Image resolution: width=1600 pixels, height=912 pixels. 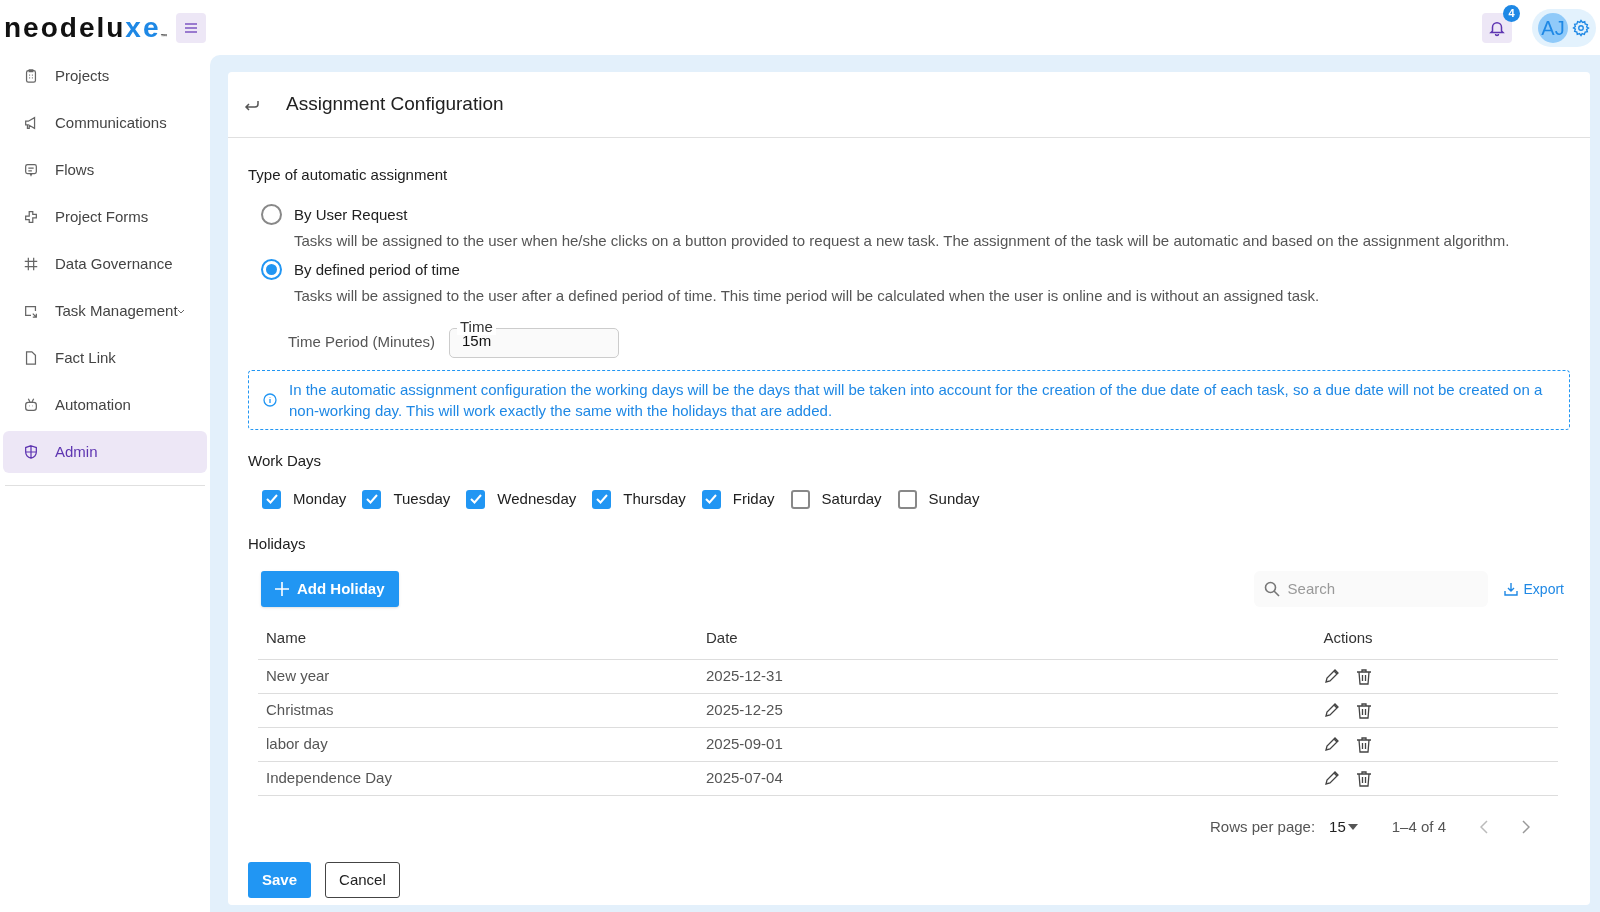 What do you see at coordinates (105, 311) in the screenshot?
I see `sidebar-item: Task Management` at bounding box center [105, 311].